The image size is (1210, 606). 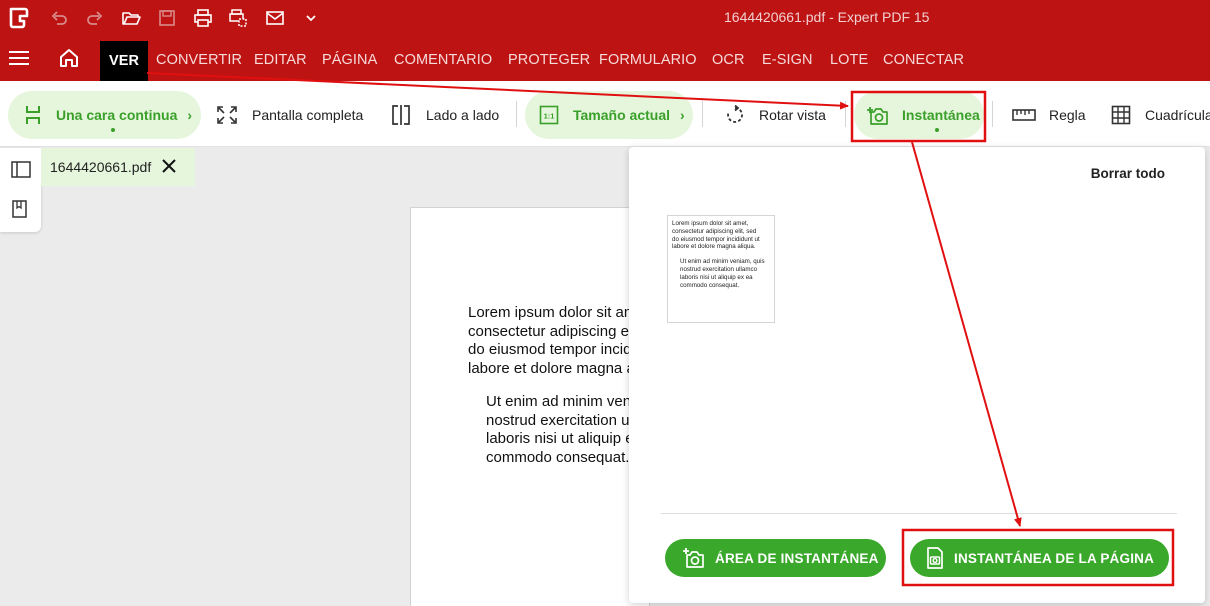 I want to click on rotate-view-icon, so click(x=735, y=114).